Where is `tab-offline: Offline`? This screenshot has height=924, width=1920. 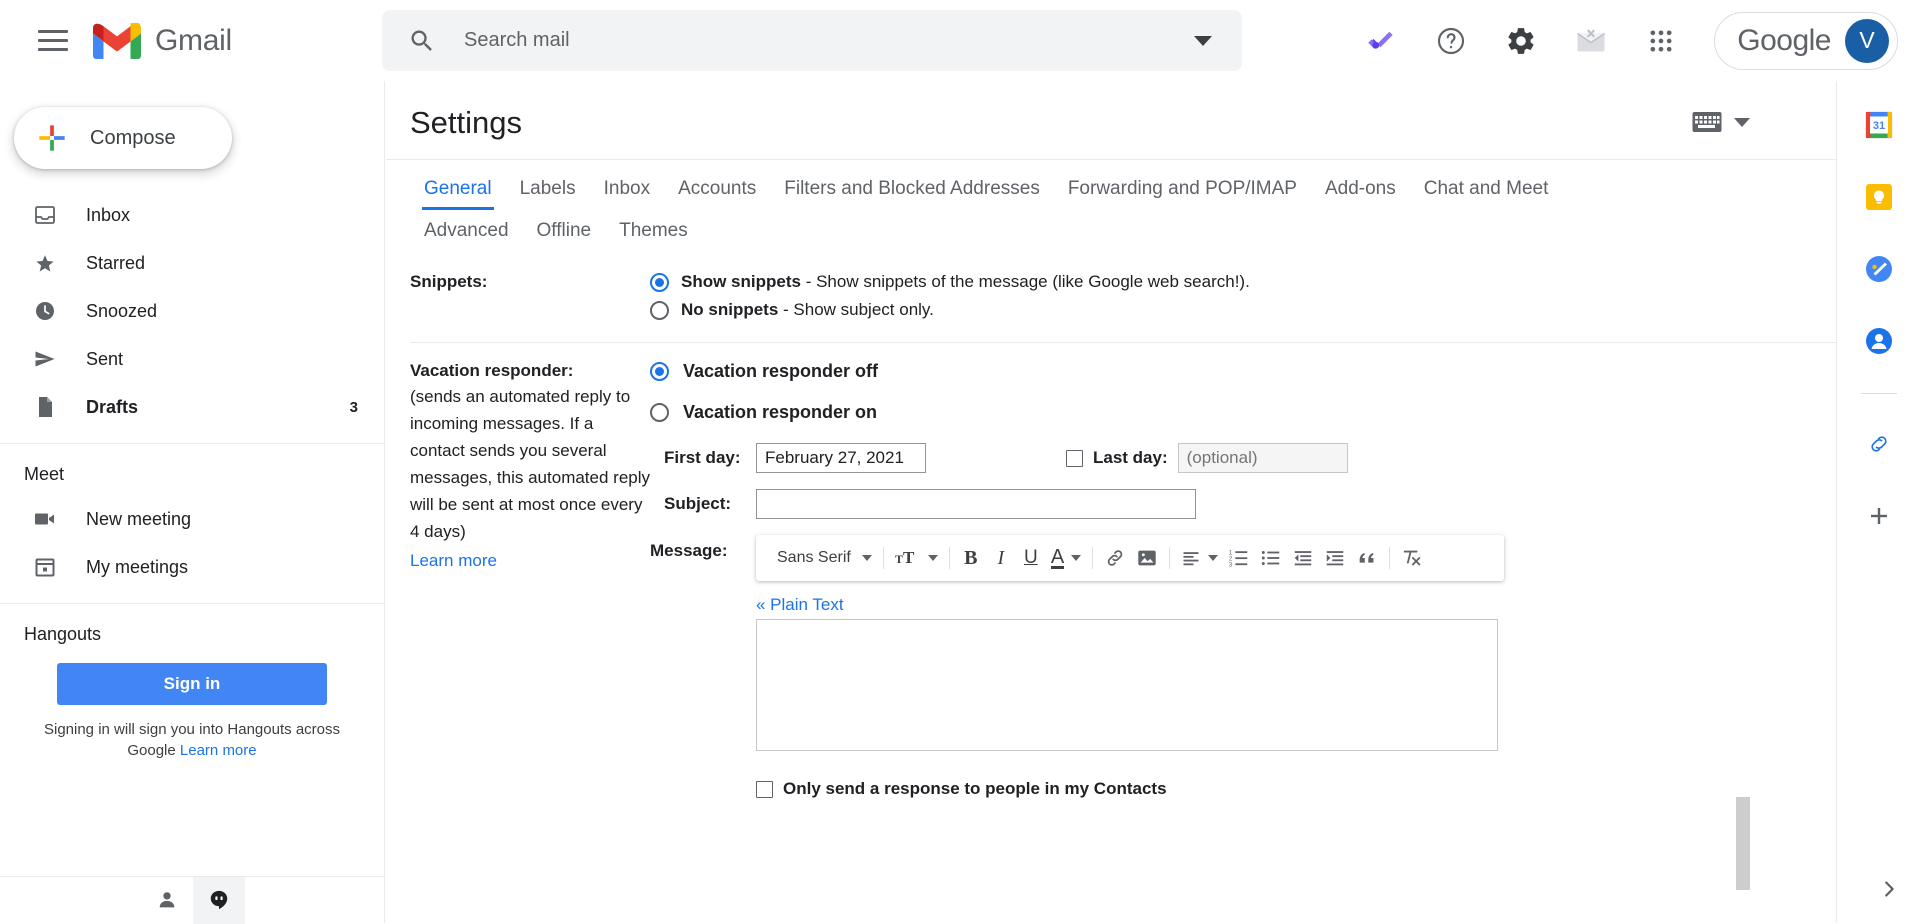 tab-offline: Offline is located at coordinates (564, 229).